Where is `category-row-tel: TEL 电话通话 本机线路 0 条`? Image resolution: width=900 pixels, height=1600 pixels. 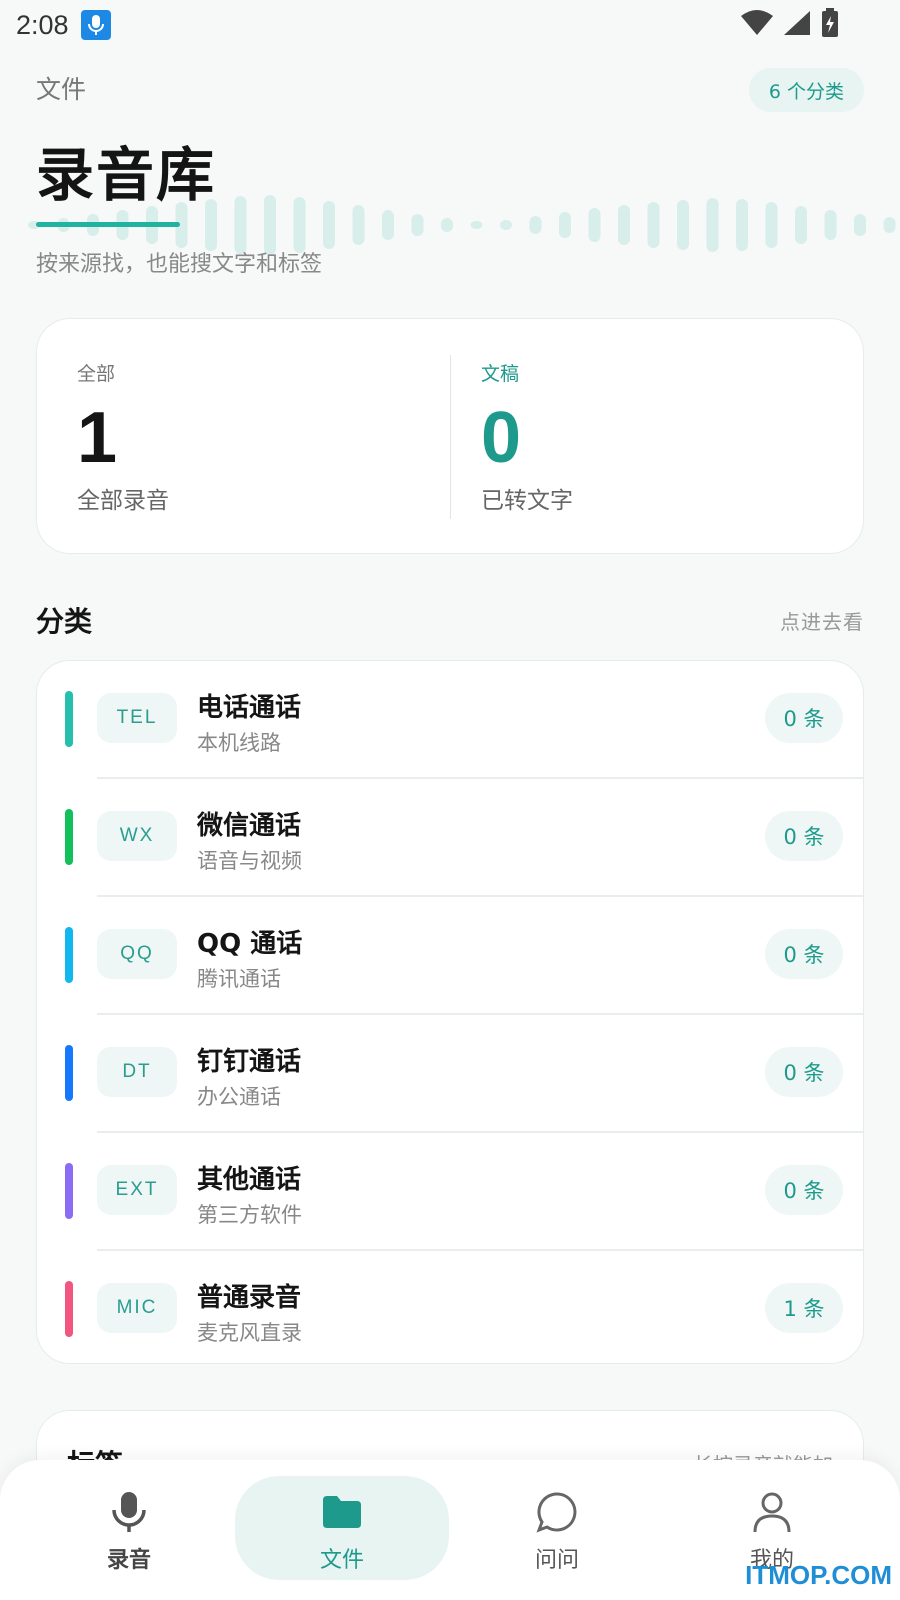
category-row-tel: TEL 电话通话 本机线路 0 条 is located at coordinates (450, 720).